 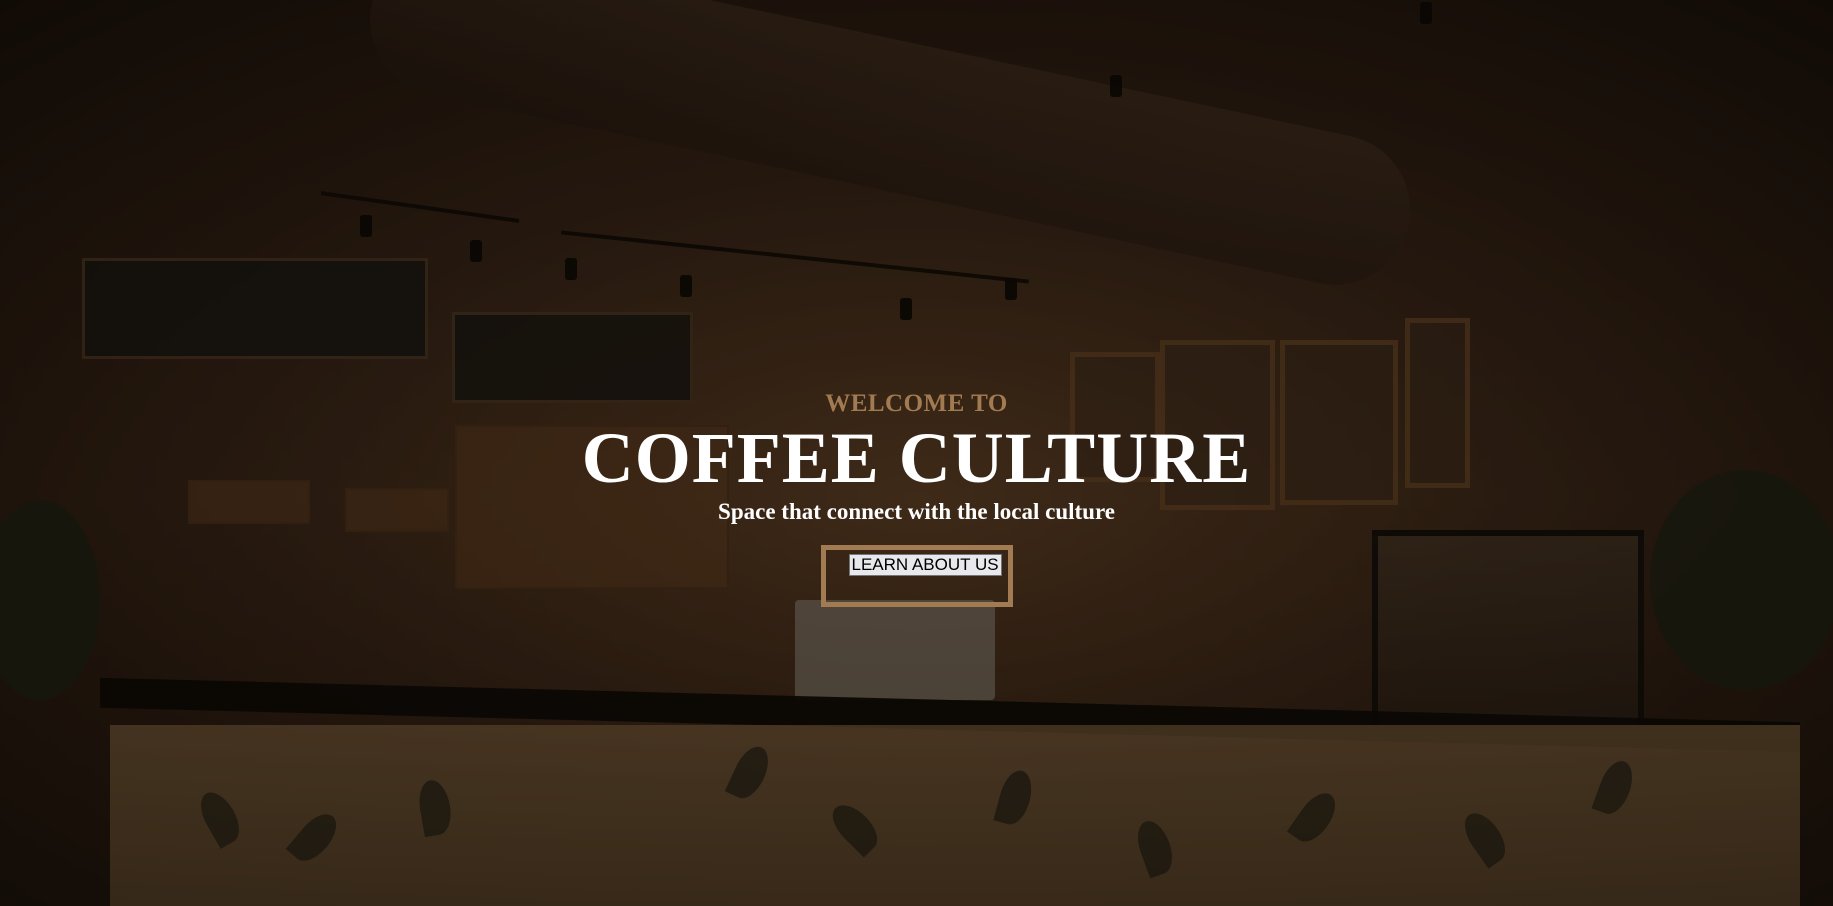 I want to click on cta-frame: LEARN ABOUT US, so click(x=916, y=576).